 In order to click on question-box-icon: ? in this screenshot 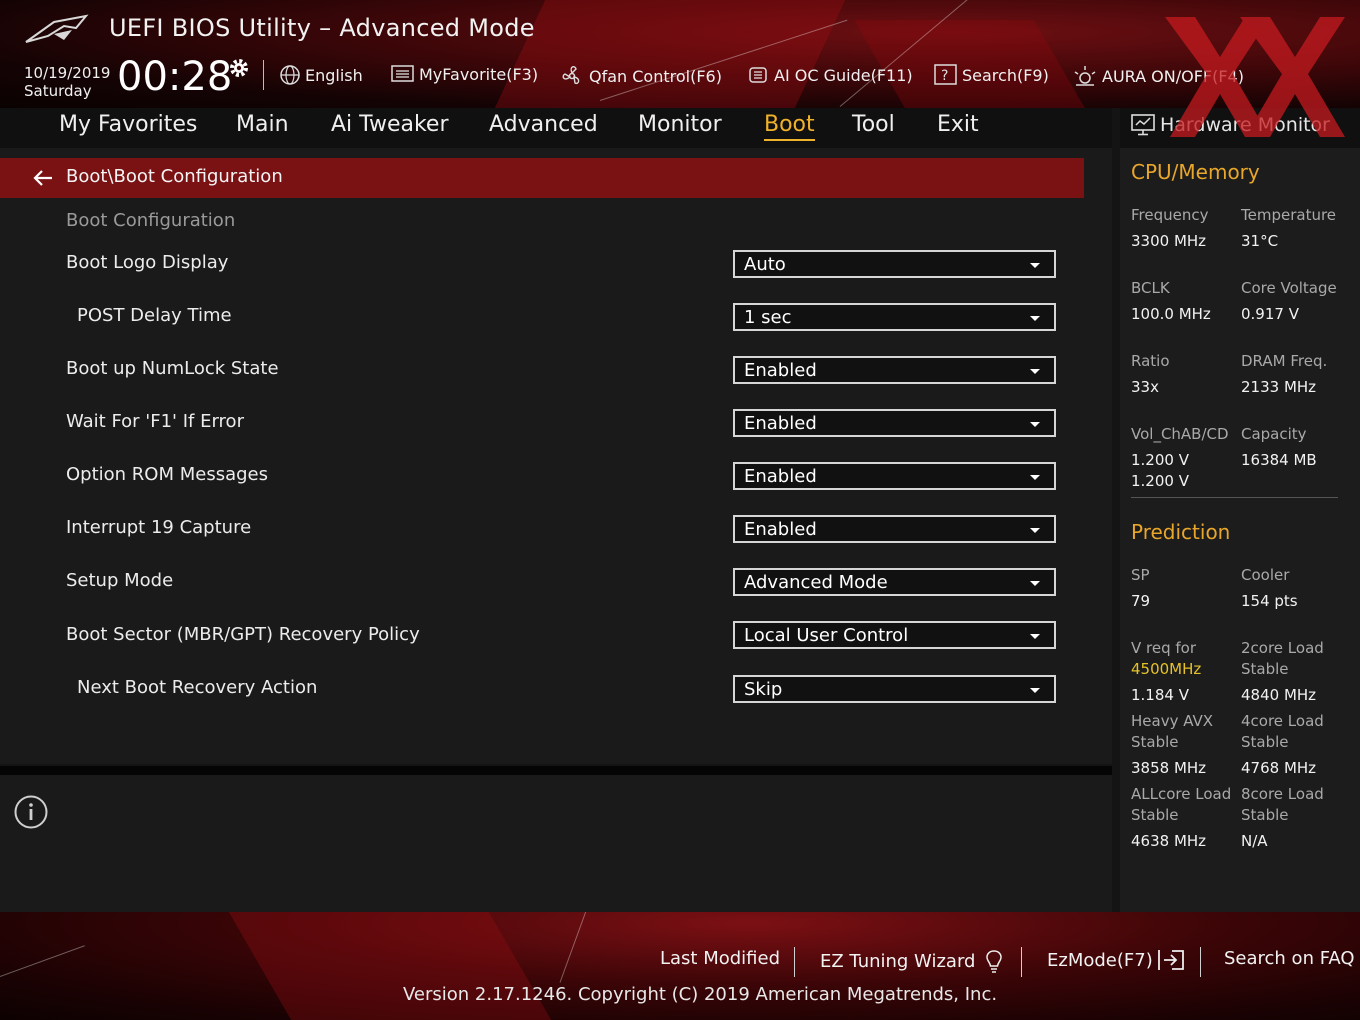, I will do `click(945, 74)`.